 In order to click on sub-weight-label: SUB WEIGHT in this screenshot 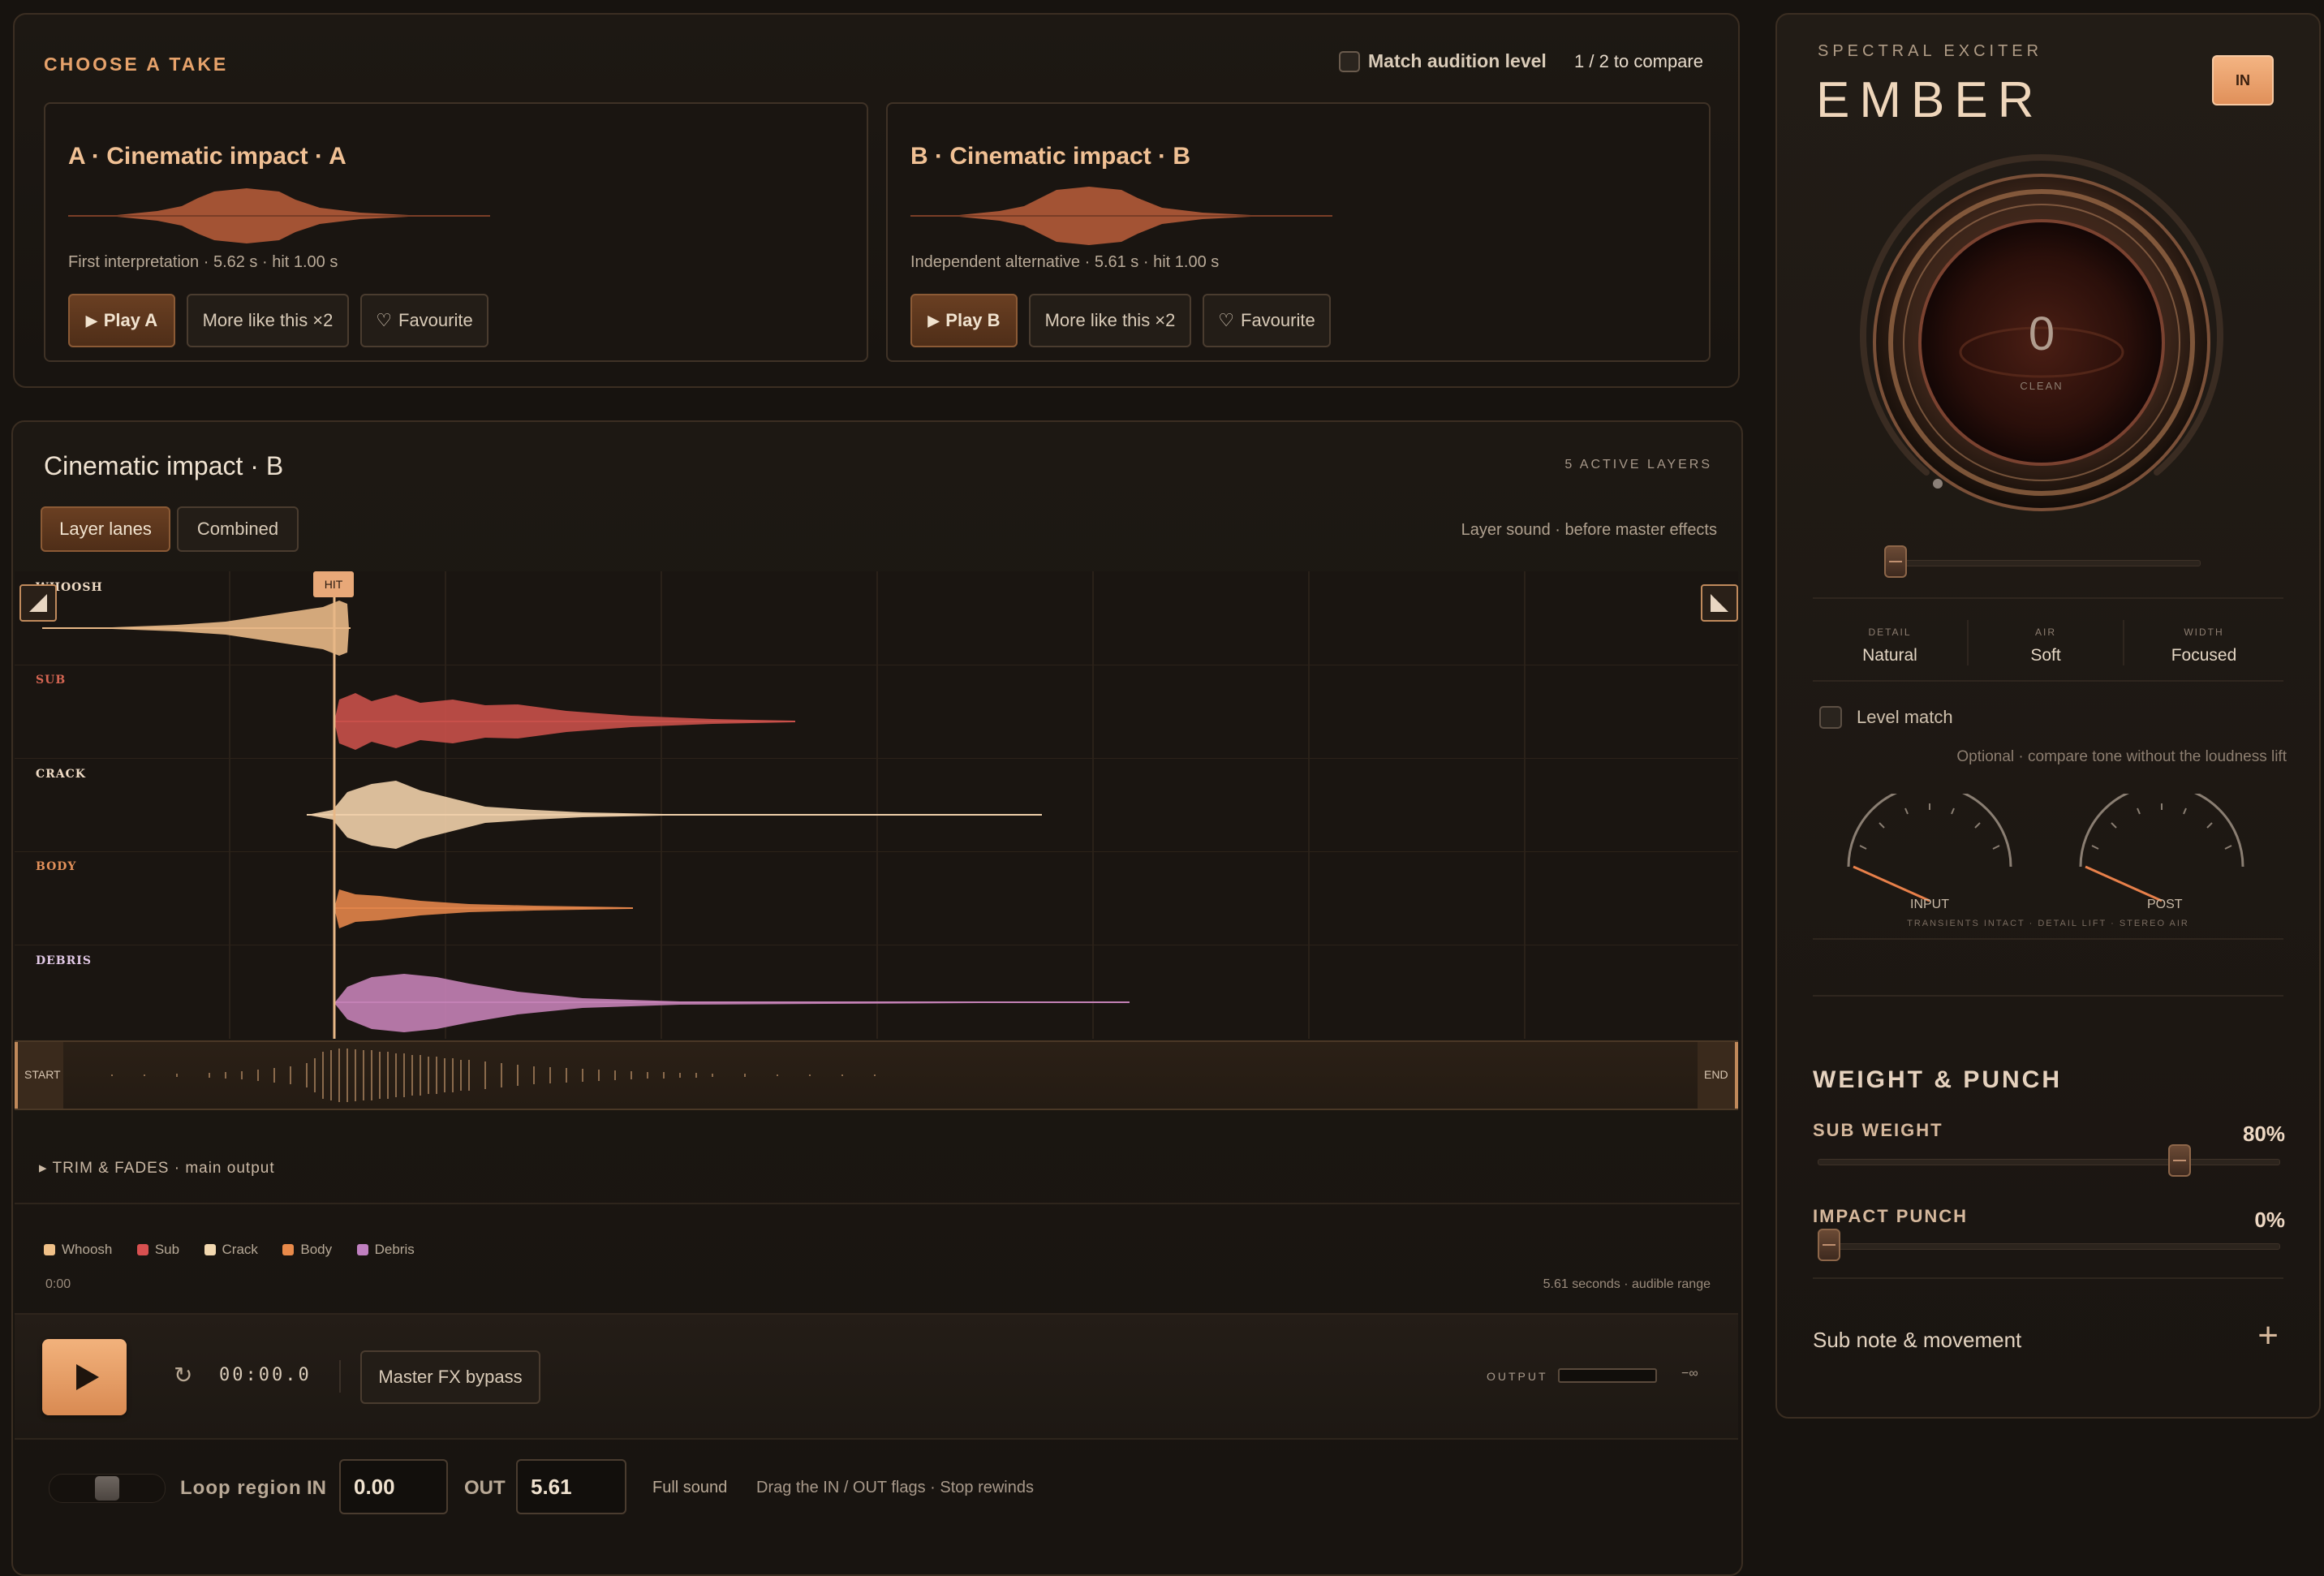, I will do `click(1878, 1130)`.